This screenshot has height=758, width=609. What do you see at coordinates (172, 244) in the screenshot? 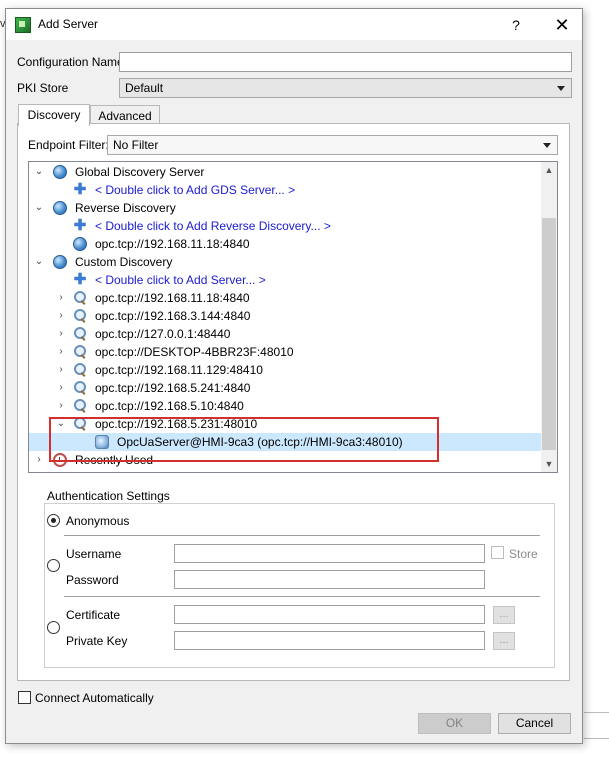
I see `tree-node-label: opc.tcp://192.168.11.18:4840` at bounding box center [172, 244].